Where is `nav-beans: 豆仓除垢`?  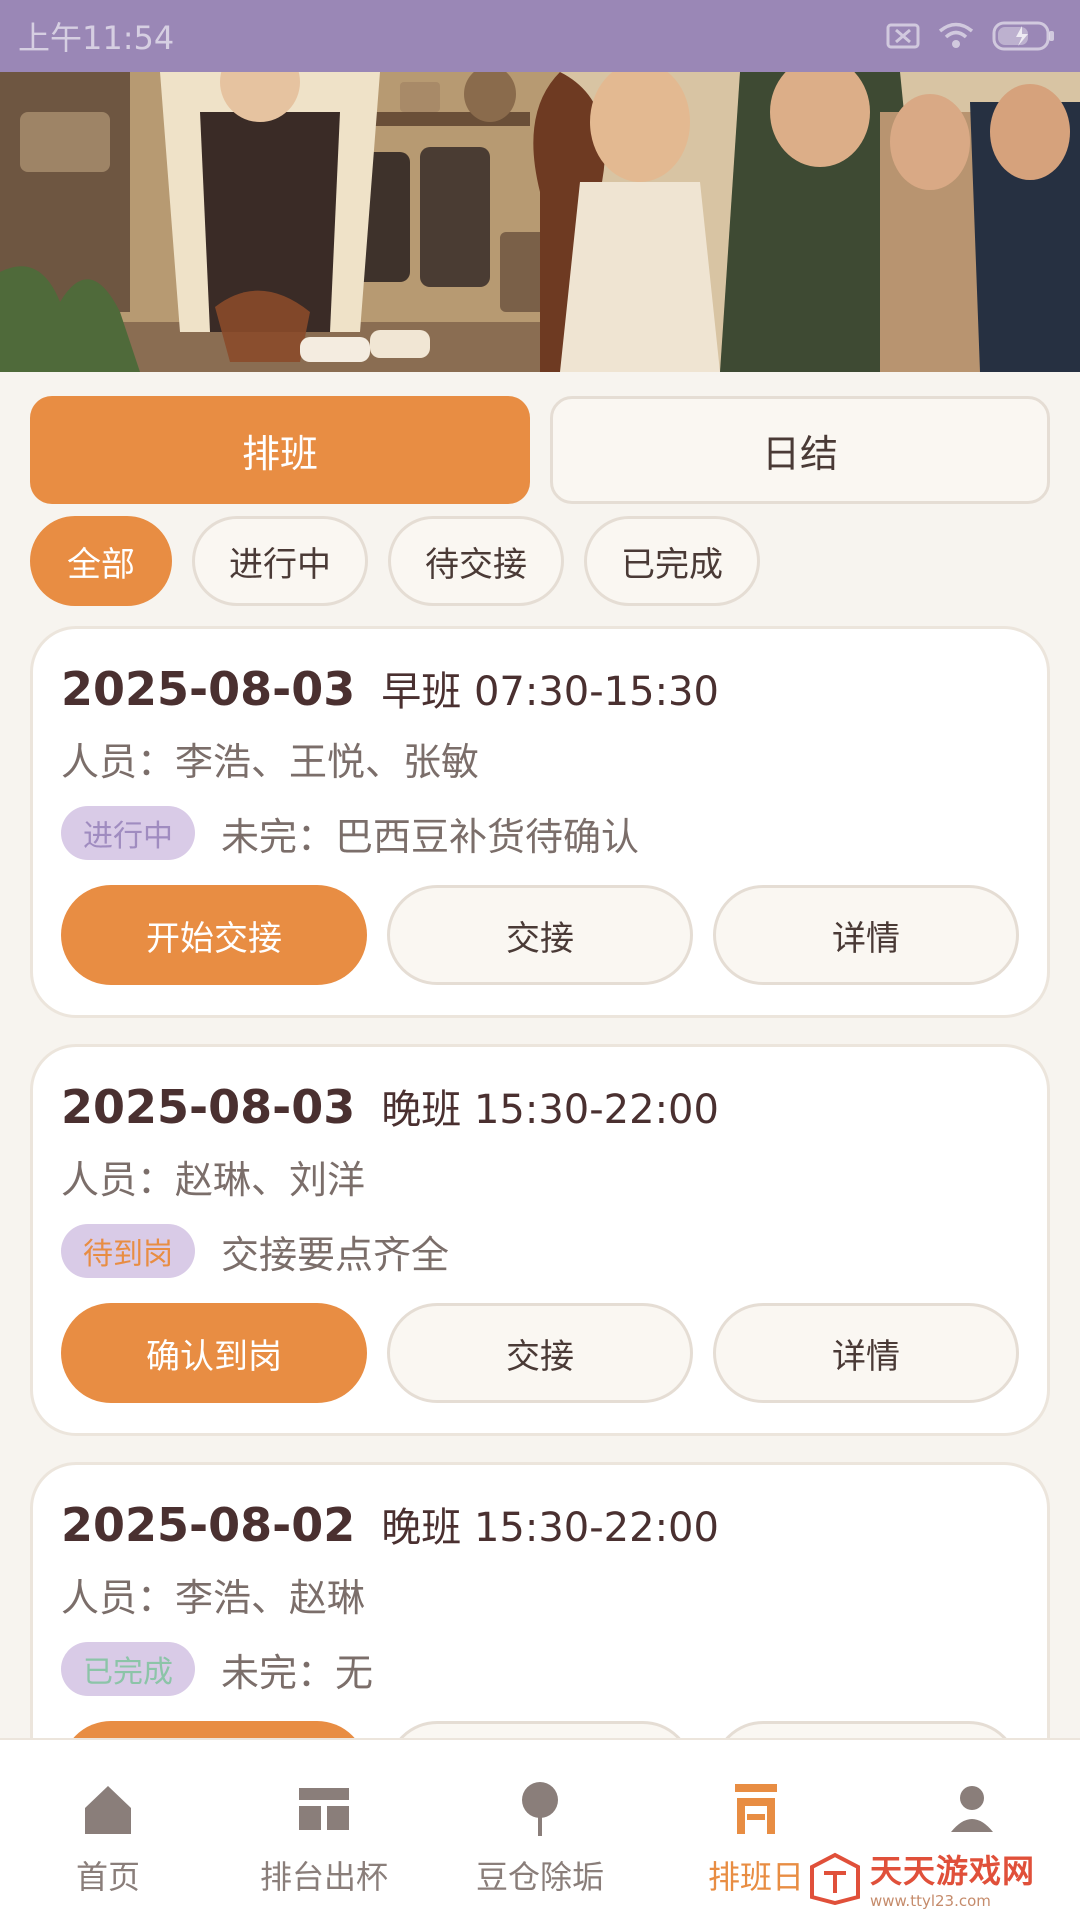
nav-beans: 豆仓除垢 is located at coordinates (540, 1830).